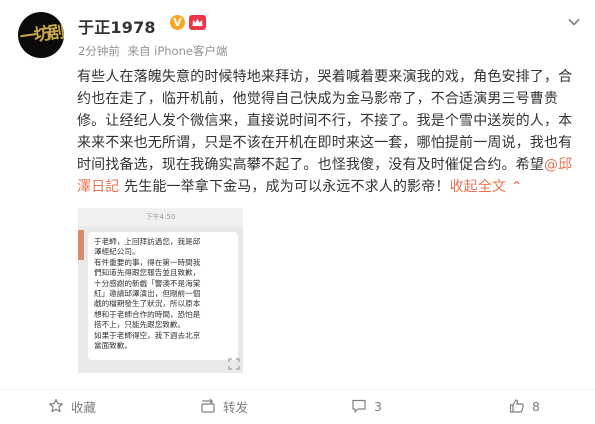 The image size is (595, 424). Describe the element at coordinates (56, 405) in the screenshot. I see `star-icon` at that location.